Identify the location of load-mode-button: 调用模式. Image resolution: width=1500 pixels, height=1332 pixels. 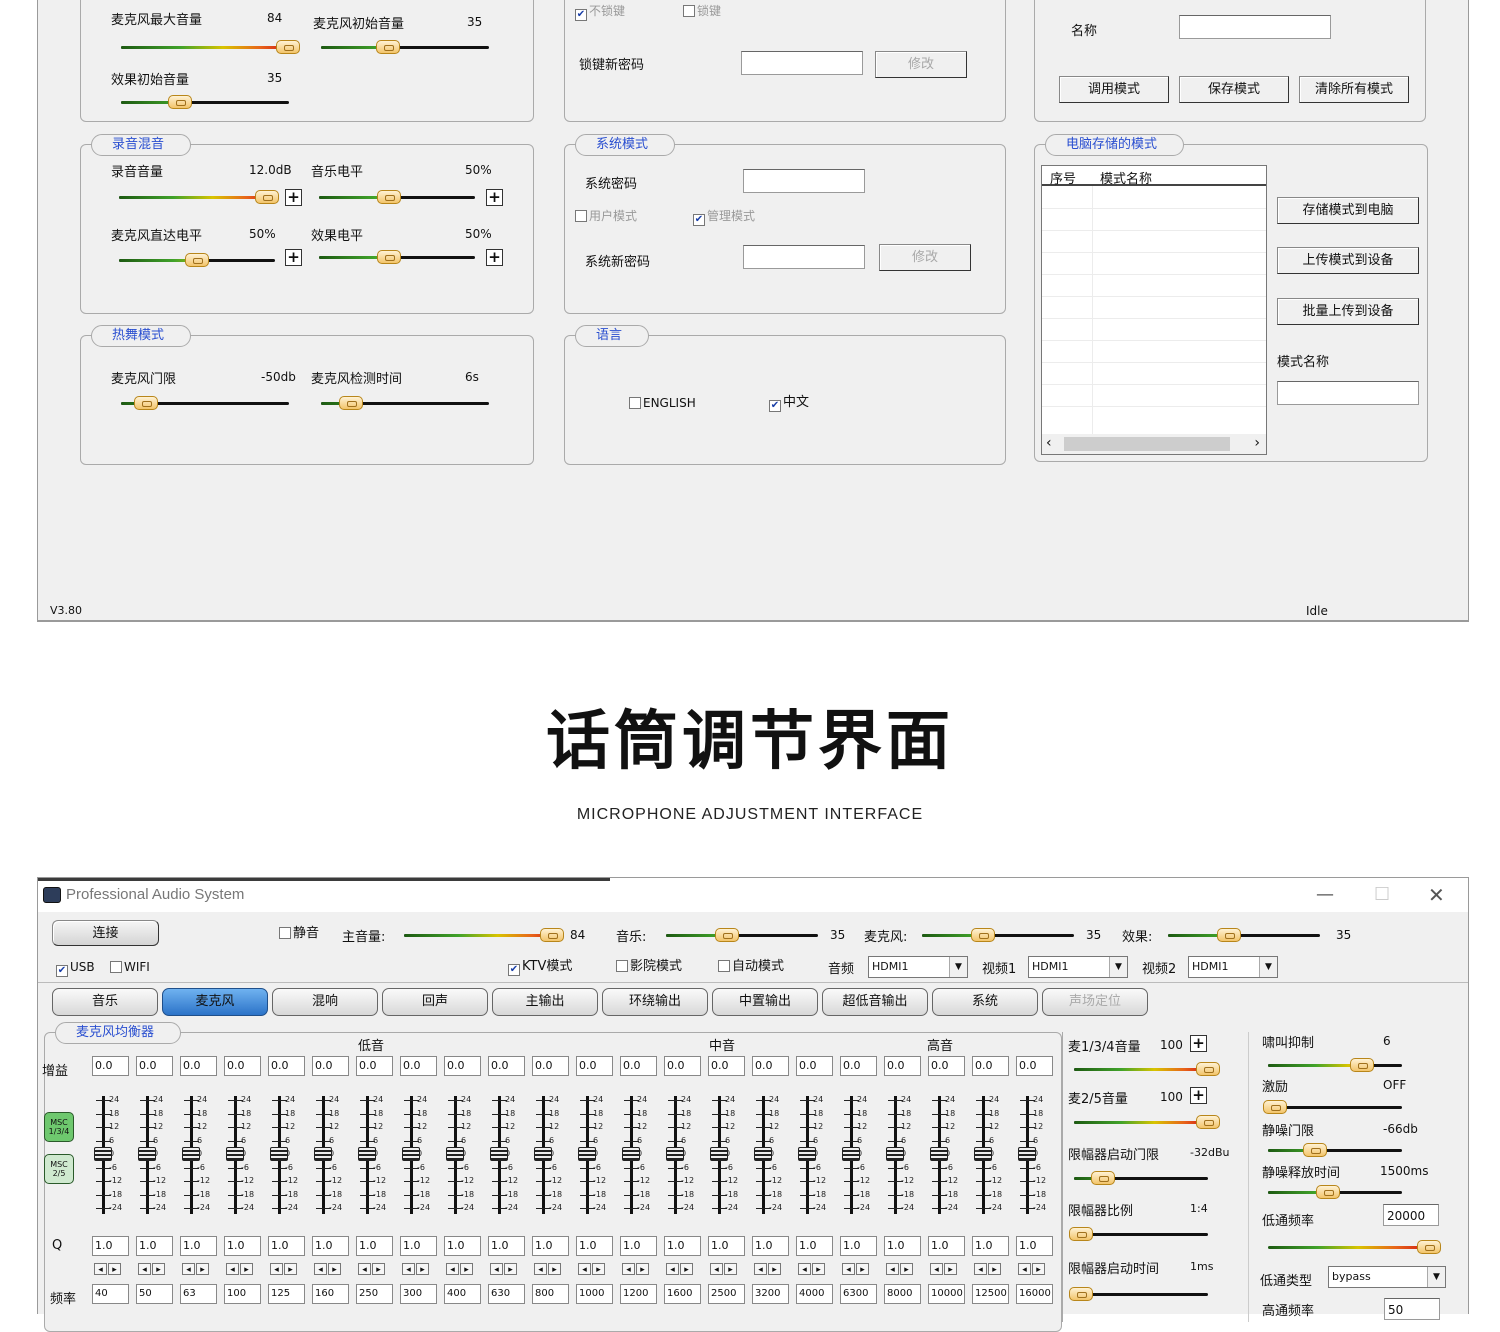
(1114, 89).